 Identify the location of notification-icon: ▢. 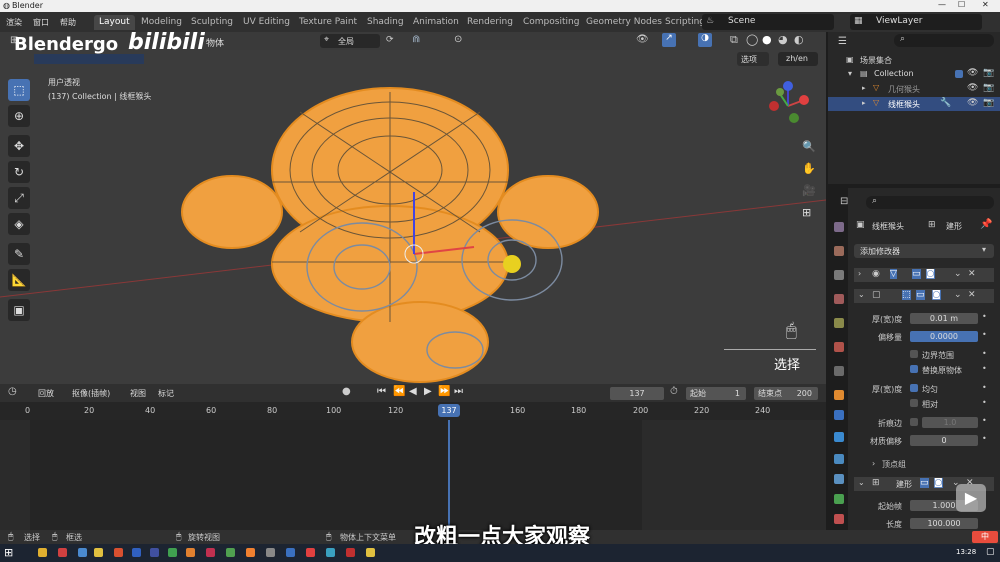
(990, 552).